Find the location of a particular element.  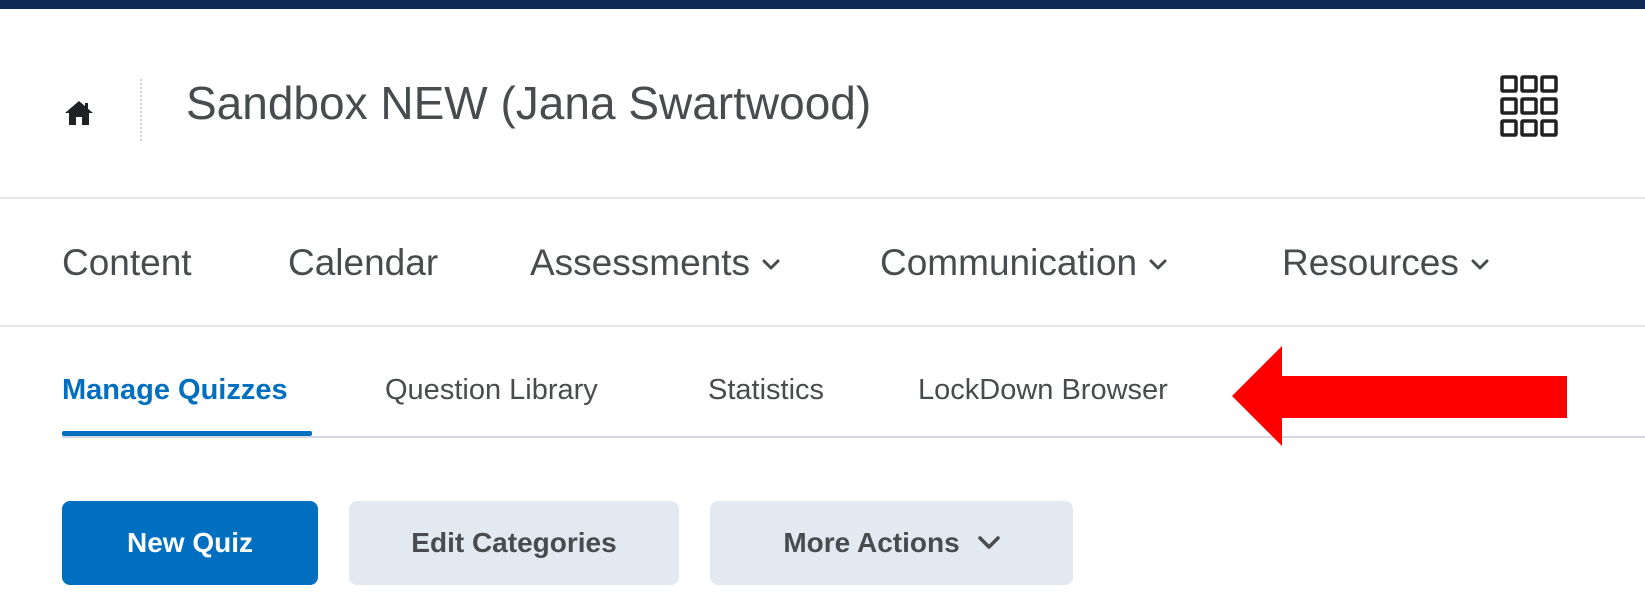

nav-item-assessments: Assessments is located at coordinates (655, 263).